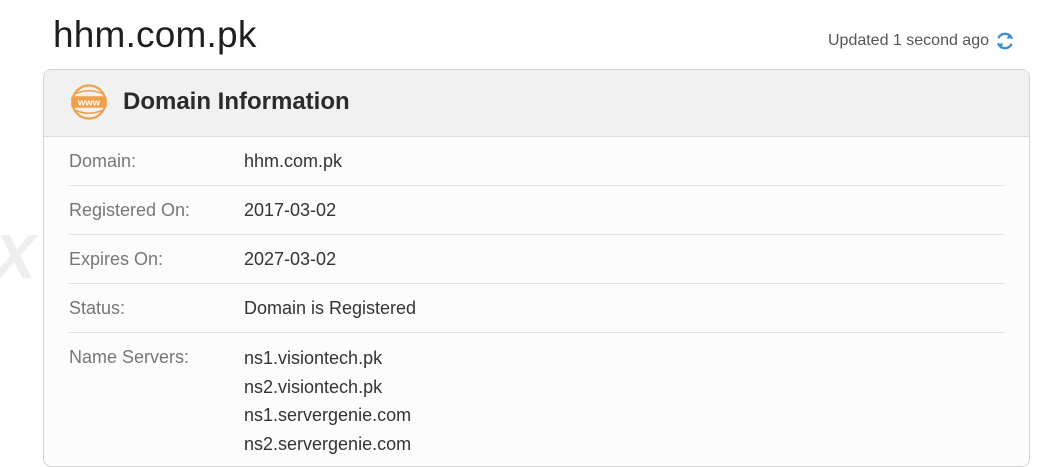  What do you see at coordinates (537, 210) in the screenshot?
I see `info-row-registered: Registered On: 2017-03-02` at bounding box center [537, 210].